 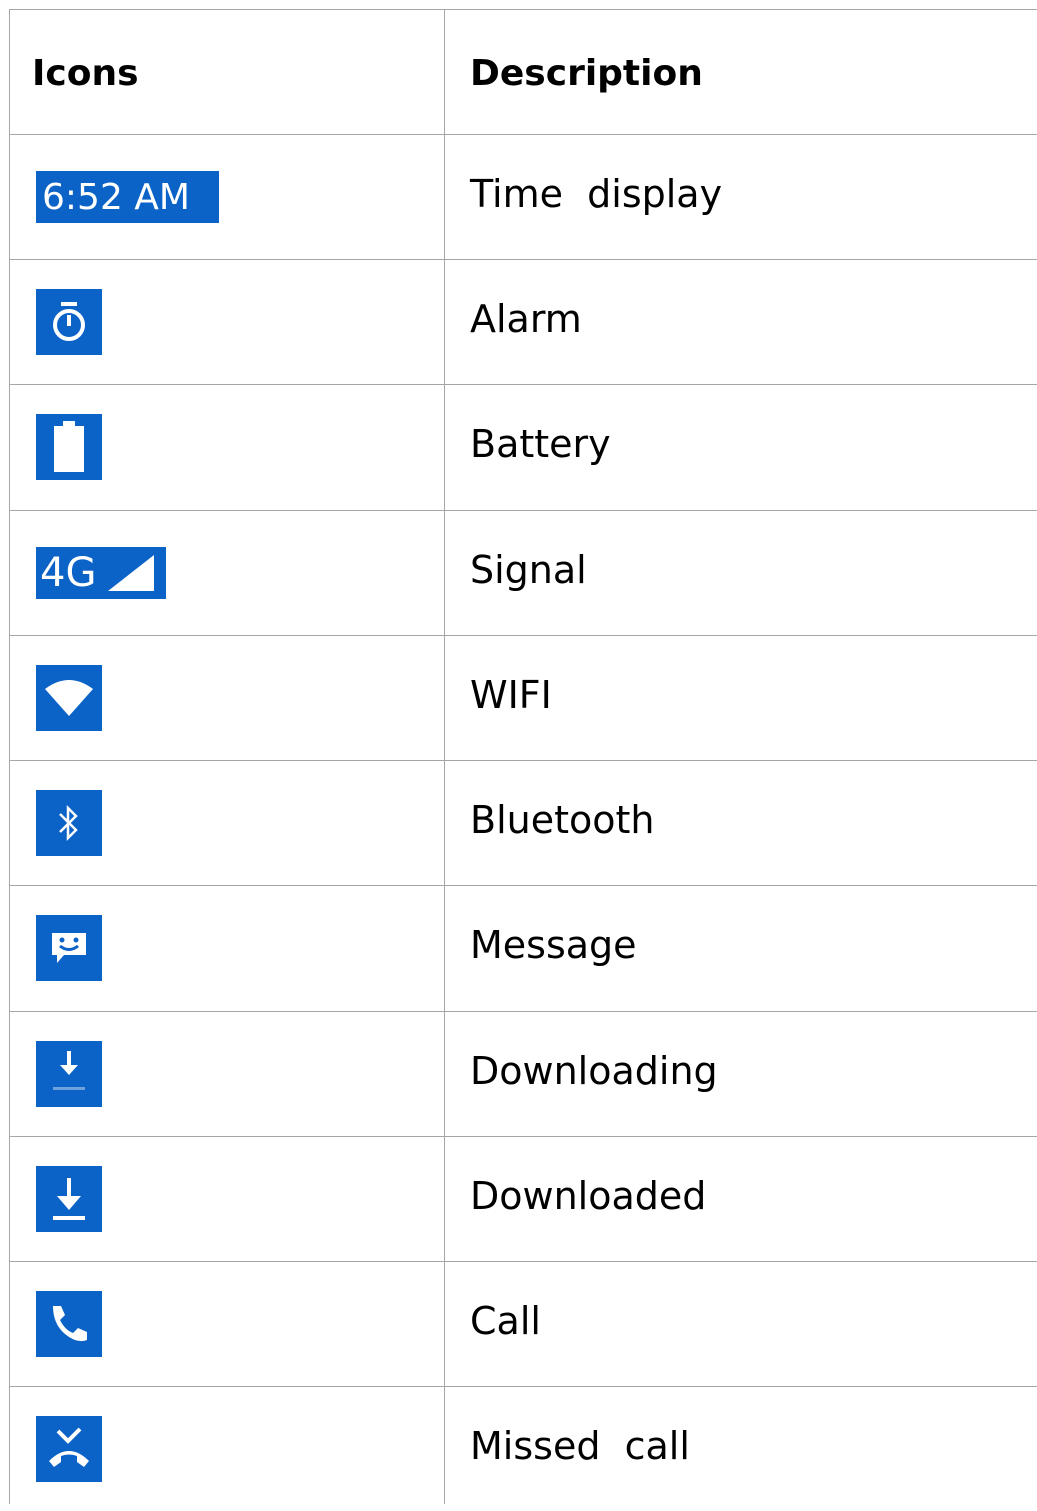 I want to click on header-icons: Icons, so click(x=85, y=73).